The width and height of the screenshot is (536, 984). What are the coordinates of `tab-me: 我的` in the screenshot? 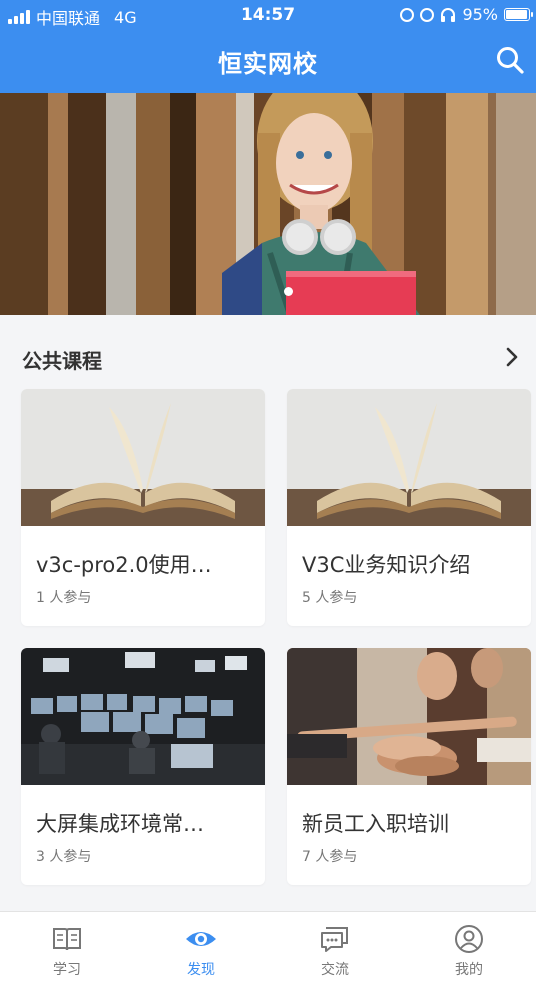 It's located at (469, 948).